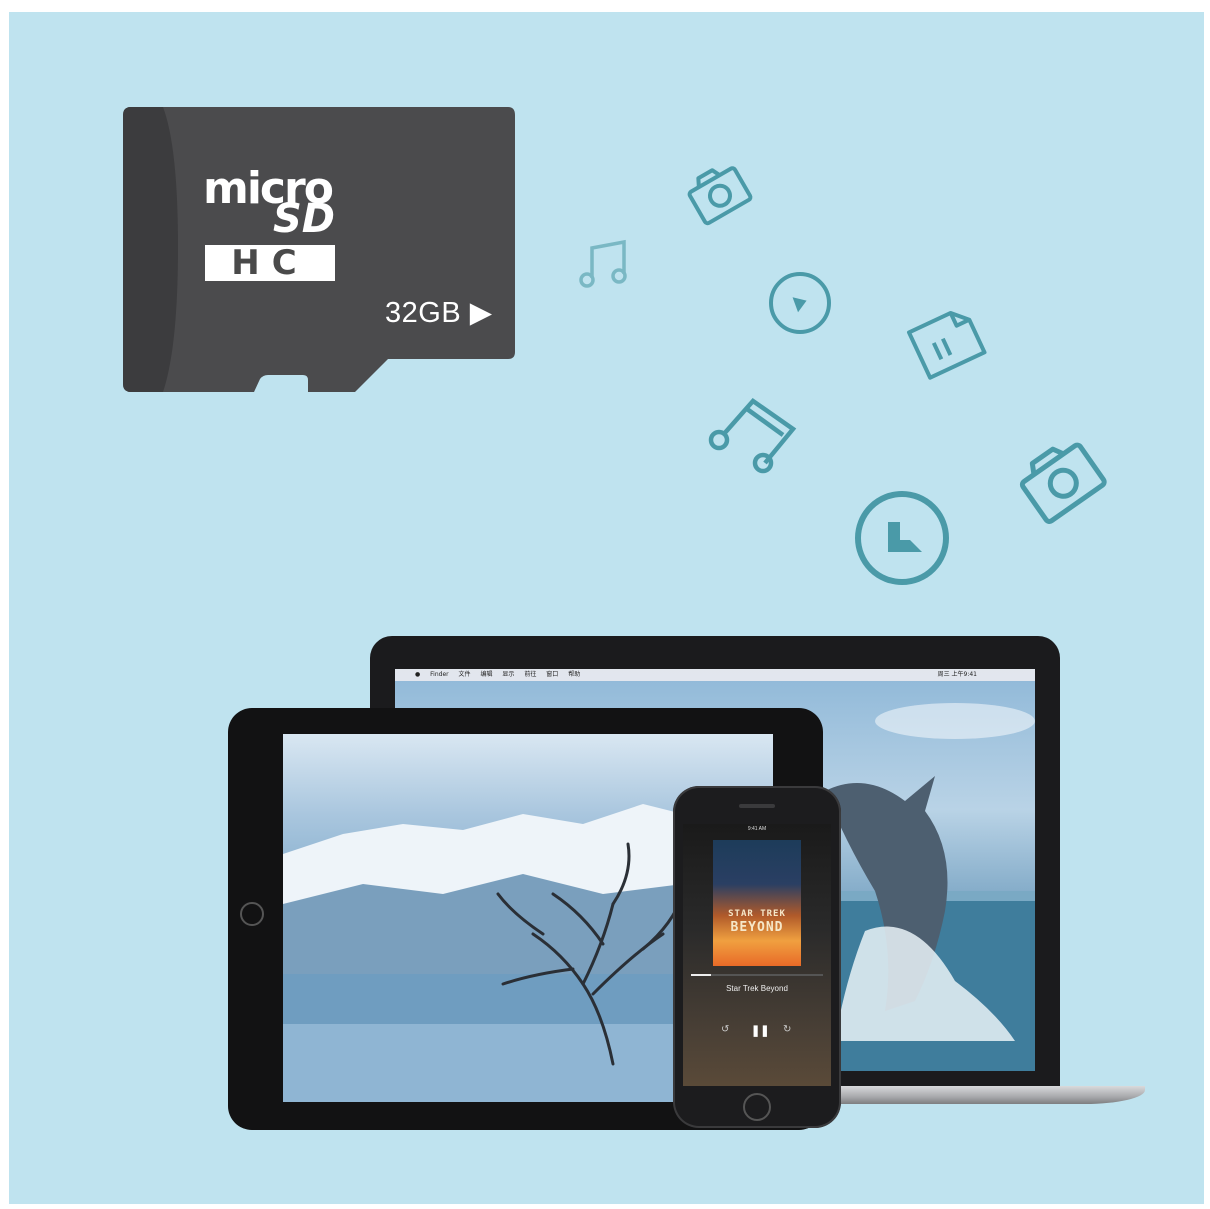 The height and width of the screenshot is (1209, 1210). Describe the element at coordinates (757, 829) in the screenshot. I see `phone-status-time: 9:41 AM` at that location.